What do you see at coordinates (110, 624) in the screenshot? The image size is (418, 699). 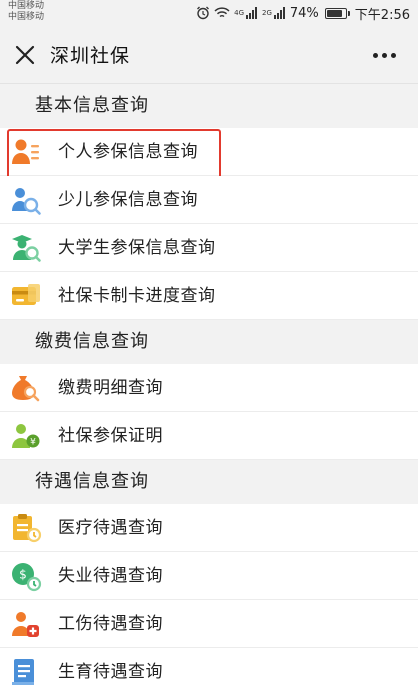 I see `menu-item-label: 工伤待遇查询` at bounding box center [110, 624].